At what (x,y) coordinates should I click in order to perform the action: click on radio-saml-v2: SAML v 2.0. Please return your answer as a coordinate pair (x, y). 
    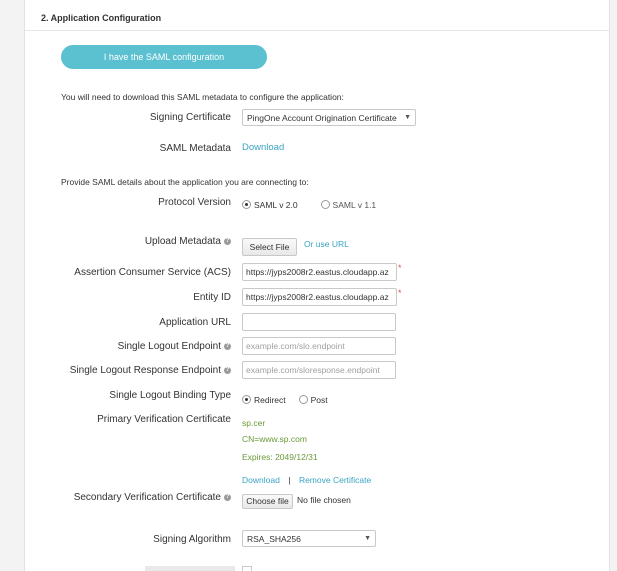
    Looking at the image, I should click on (270, 204).